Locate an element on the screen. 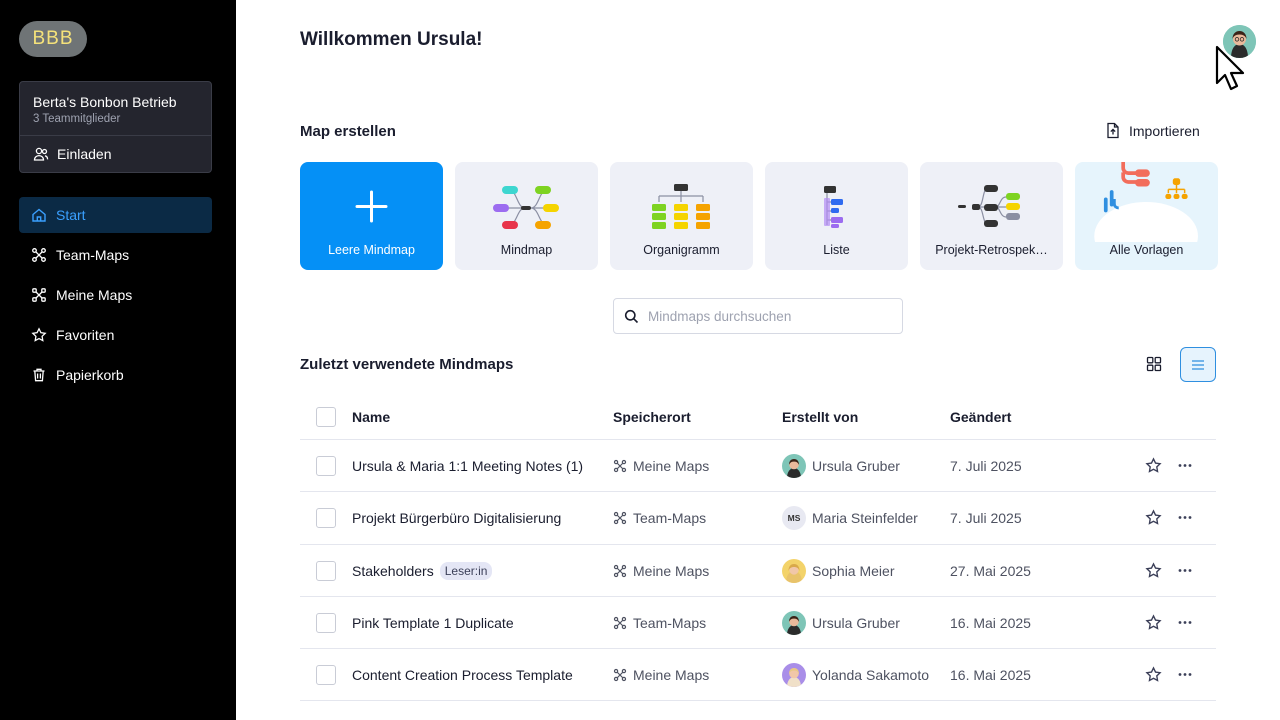 This screenshot has width=1280, height=720. mouse-cursor-icon is located at coordinates (1230, 68).